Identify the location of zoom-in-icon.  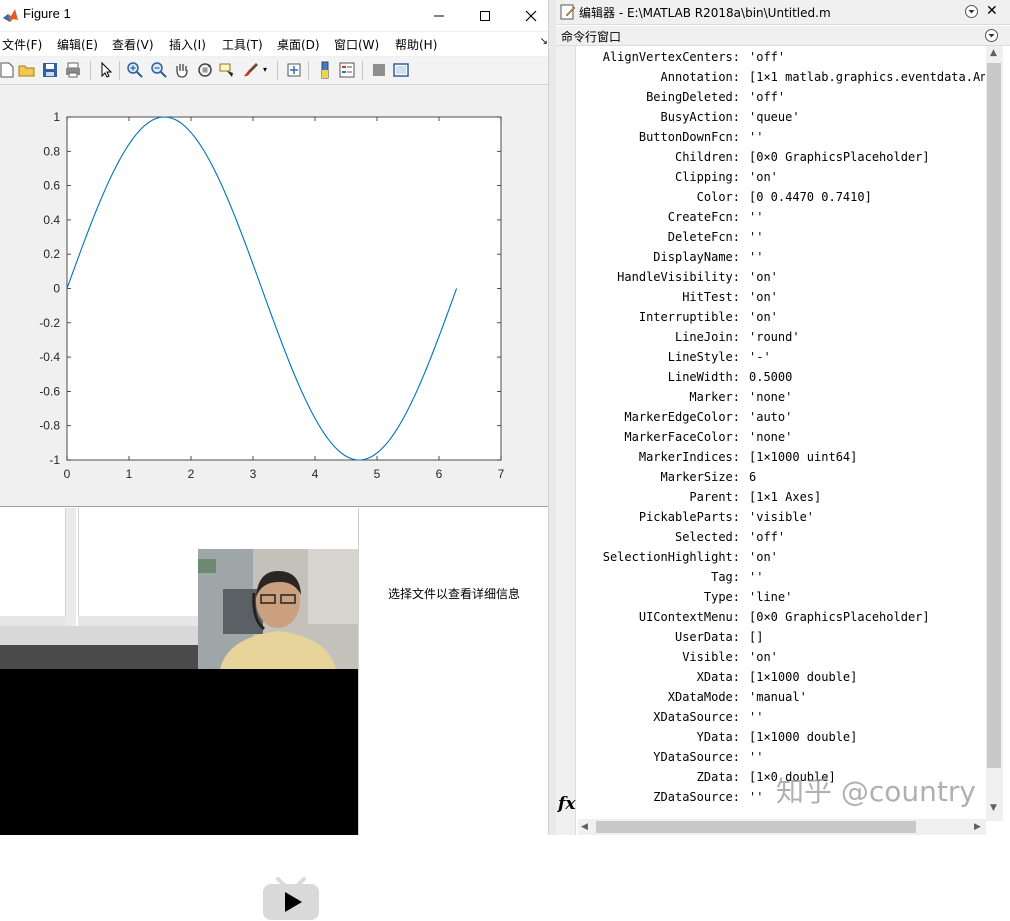
(135, 70).